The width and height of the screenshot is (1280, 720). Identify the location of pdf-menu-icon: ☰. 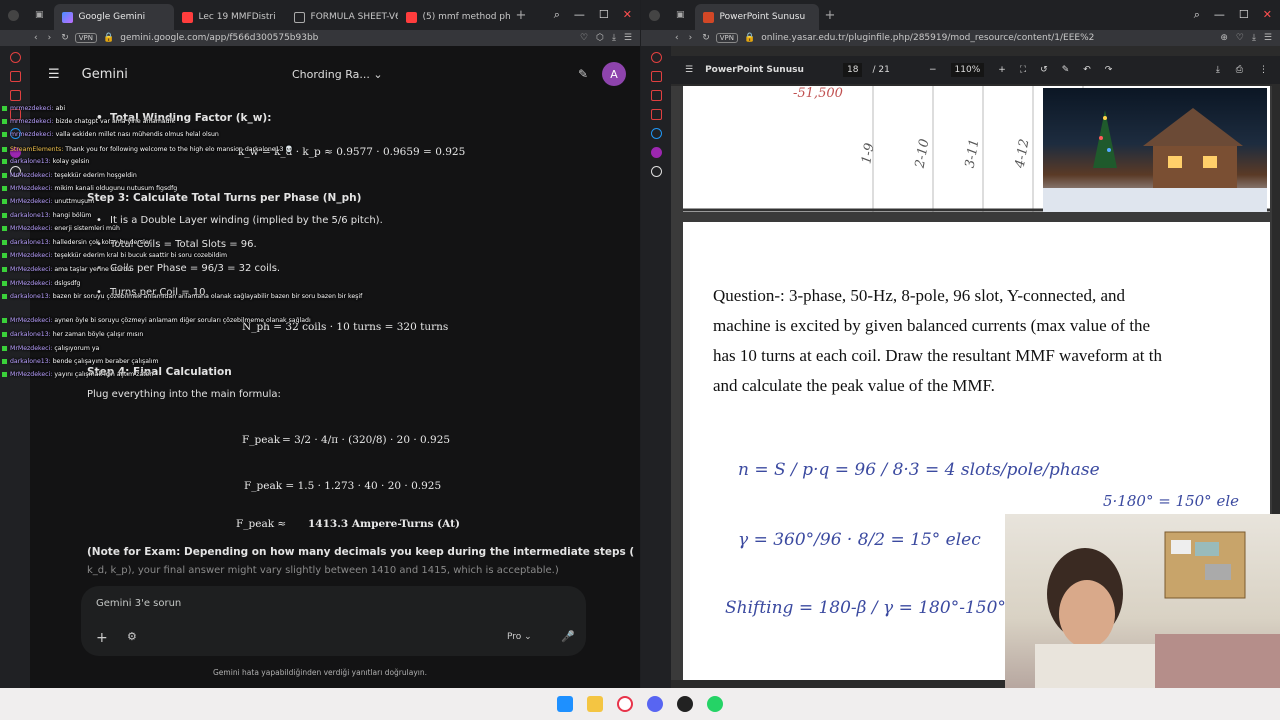
(689, 70).